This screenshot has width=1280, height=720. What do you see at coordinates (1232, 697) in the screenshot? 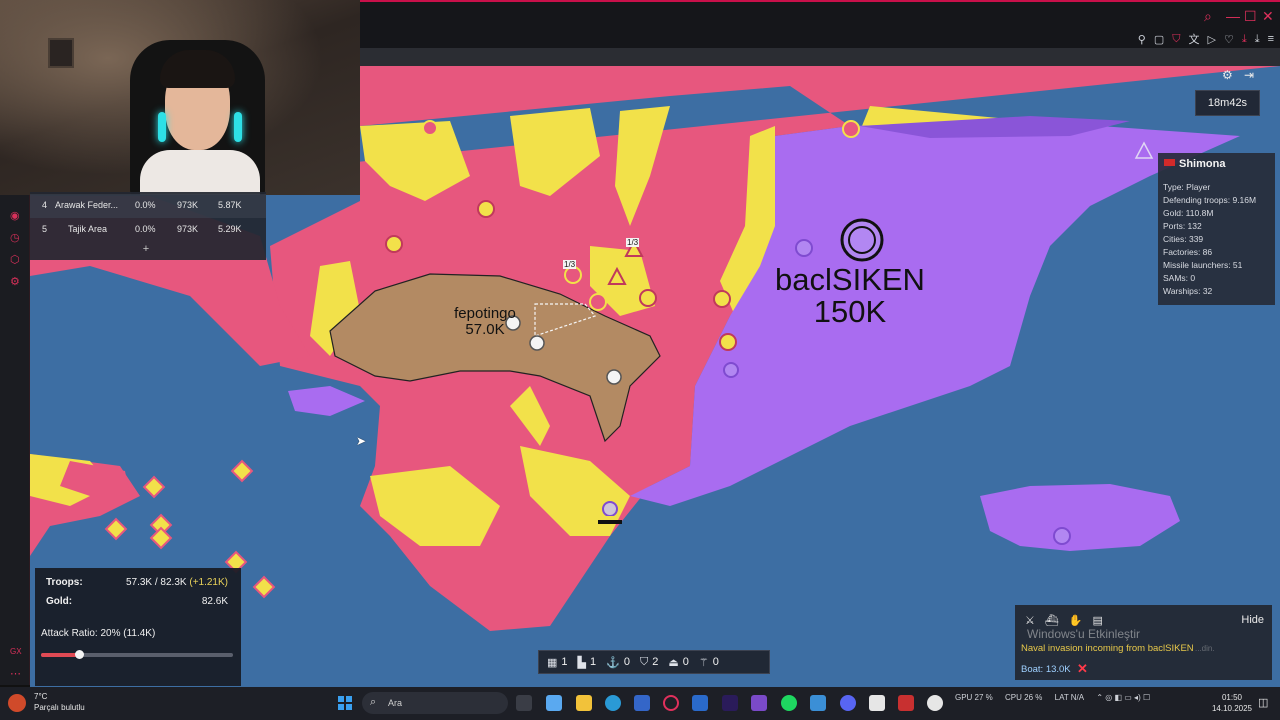
I see `clock-time: 01:50` at bounding box center [1232, 697].